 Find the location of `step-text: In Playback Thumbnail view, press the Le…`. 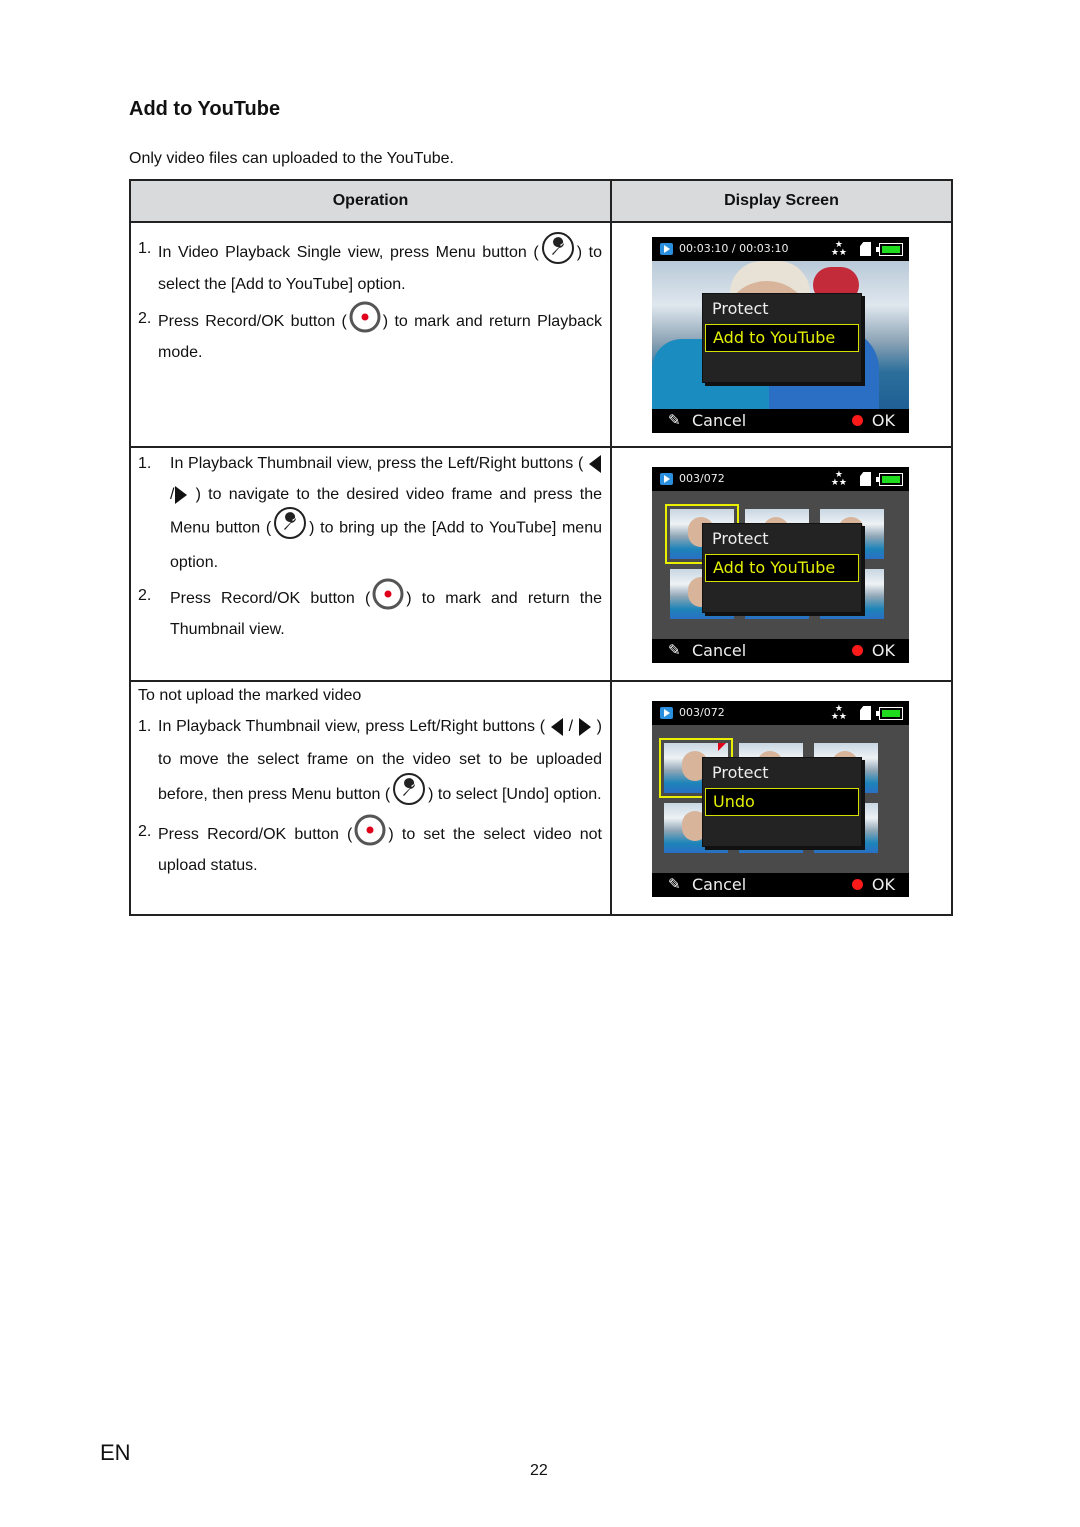

step-text: In Playback Thumbnail view, press the Le… is located at coordinates (377, 463).